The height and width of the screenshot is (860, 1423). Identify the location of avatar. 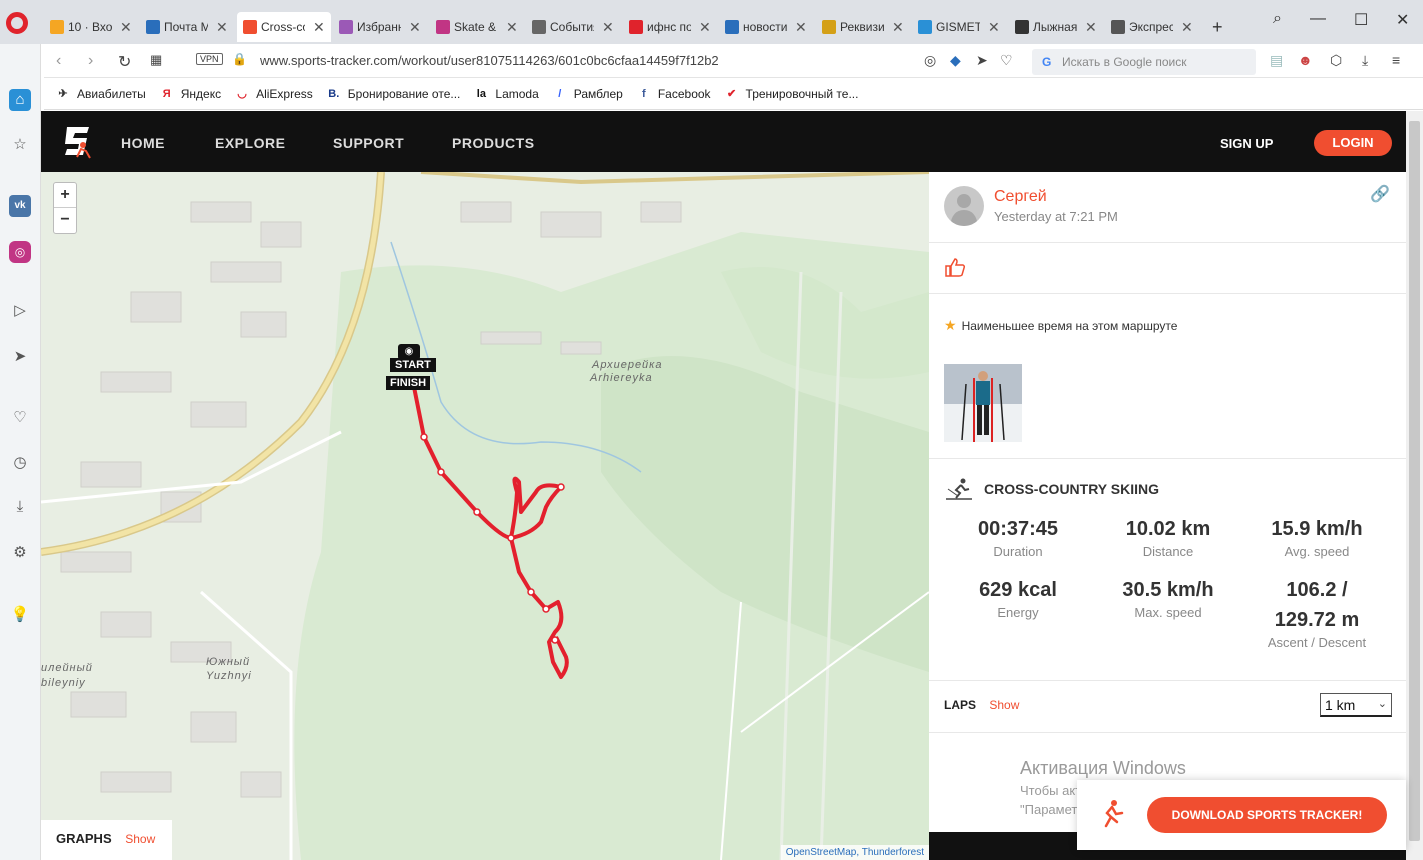
(964, 206).